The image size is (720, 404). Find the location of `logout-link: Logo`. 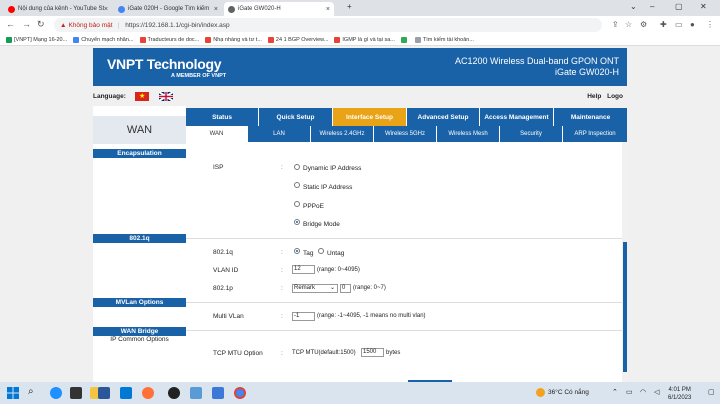

logout-link: Logo is located at coordinates (615, 96).